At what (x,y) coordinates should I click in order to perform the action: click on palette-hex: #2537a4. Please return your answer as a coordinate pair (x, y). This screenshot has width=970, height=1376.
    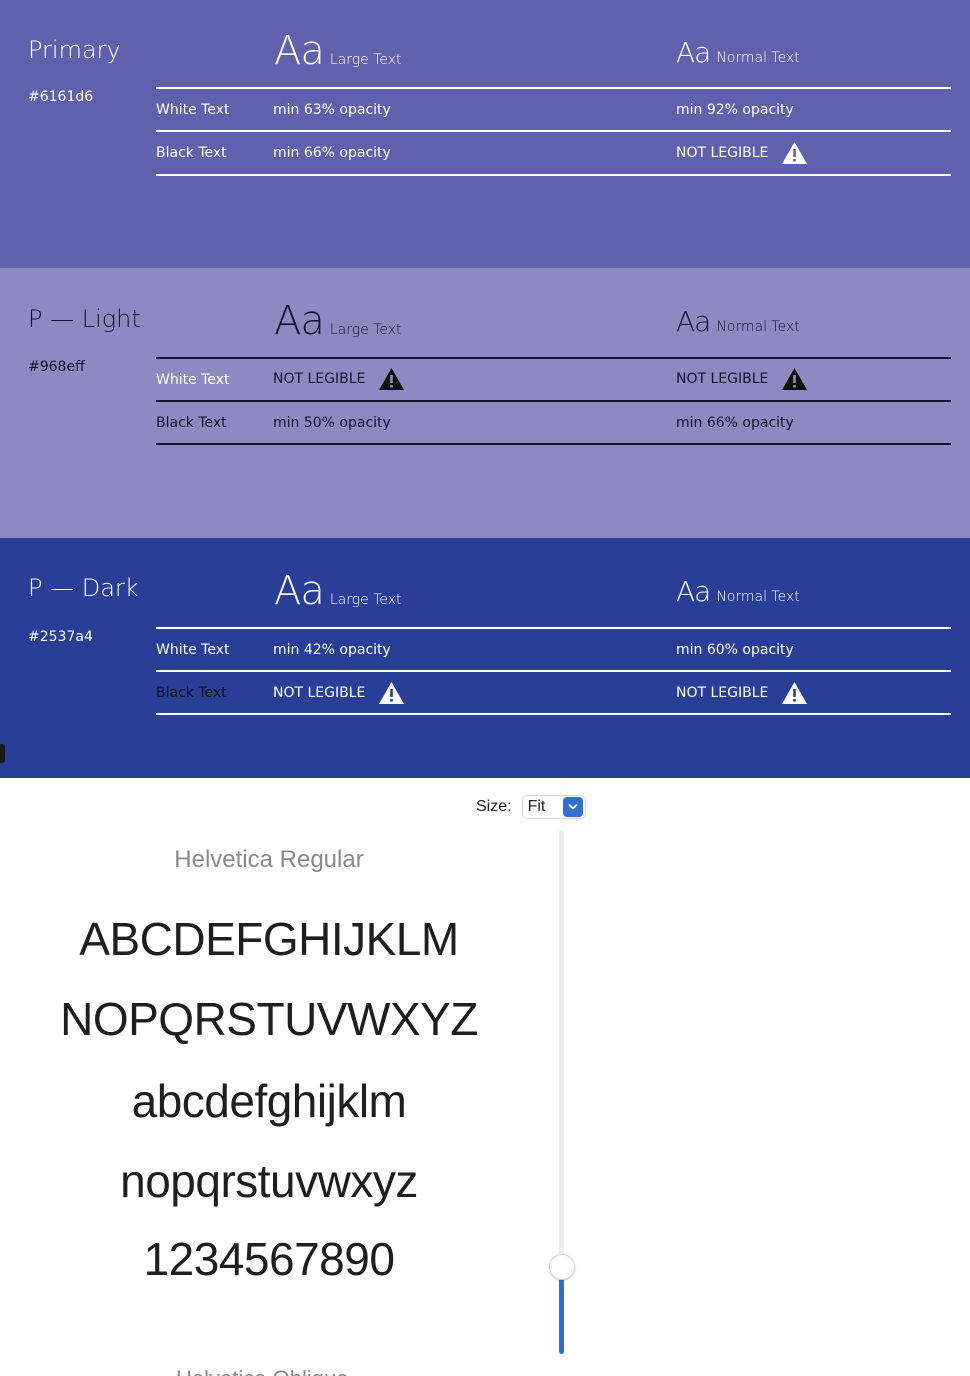
    Looking at the image, I should click on (60, 637).